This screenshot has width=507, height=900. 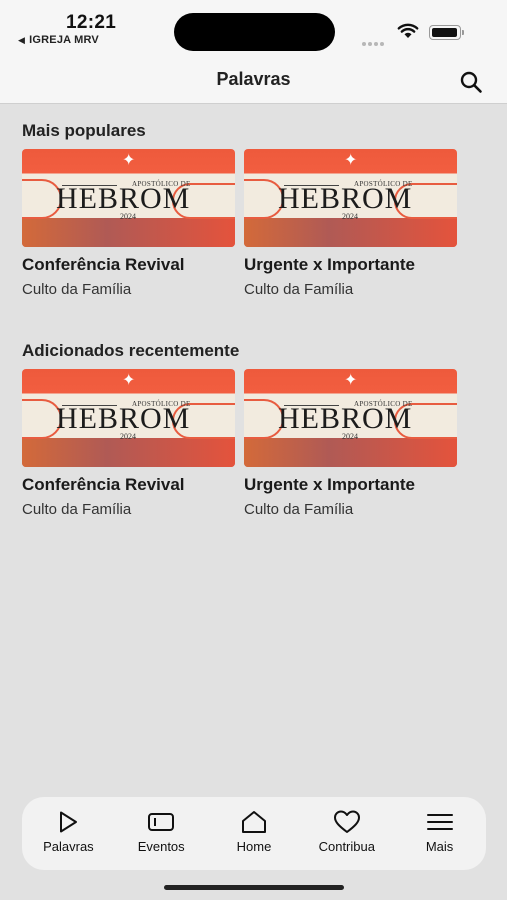 I want to click on tab-label: Mais, so click(x=439, y=846).